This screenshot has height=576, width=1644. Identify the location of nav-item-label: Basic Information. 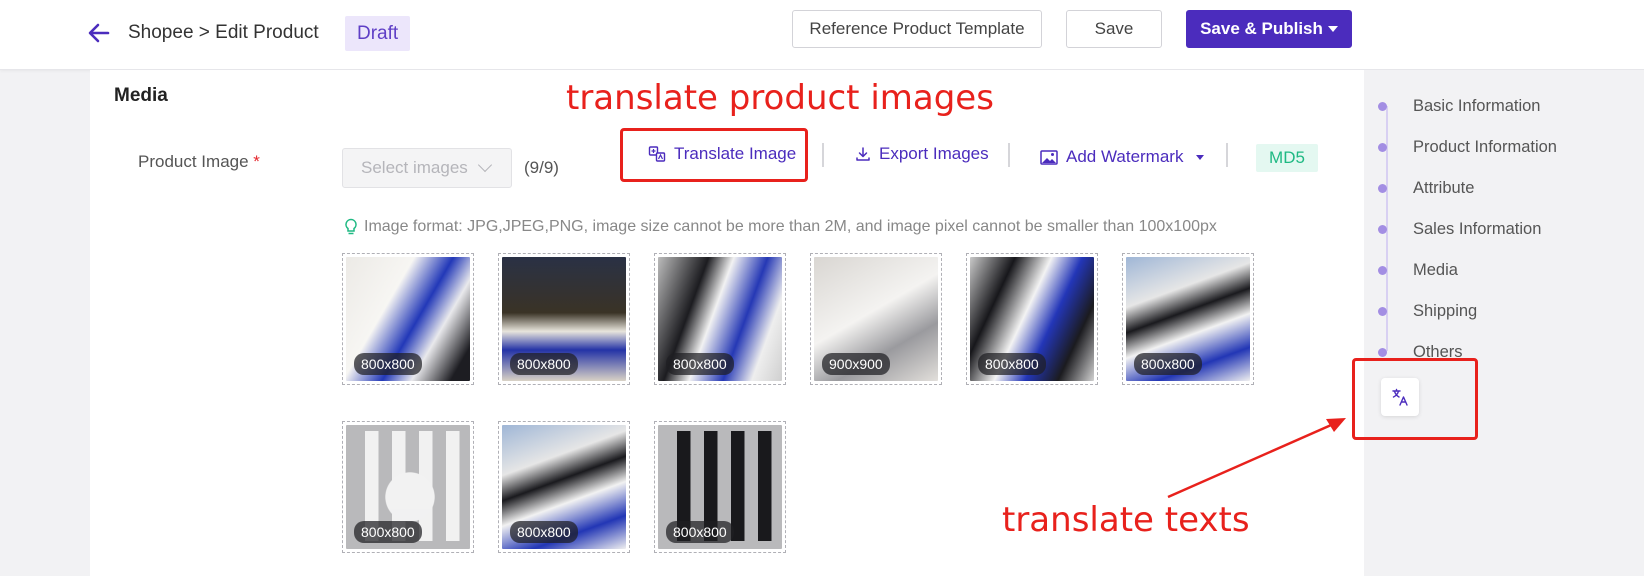
(1477, 106).